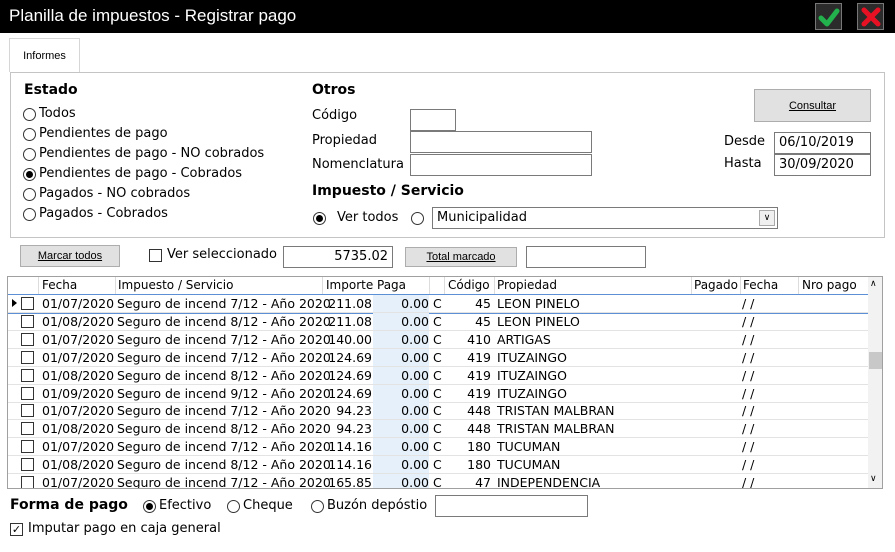 This screenshot has width=895, height=552. What do you see at coordinates (556, 429) in the screenshot?
I see `cell-propiedad: TRISTAN MALBRAN` at bounding box center [556, 429].